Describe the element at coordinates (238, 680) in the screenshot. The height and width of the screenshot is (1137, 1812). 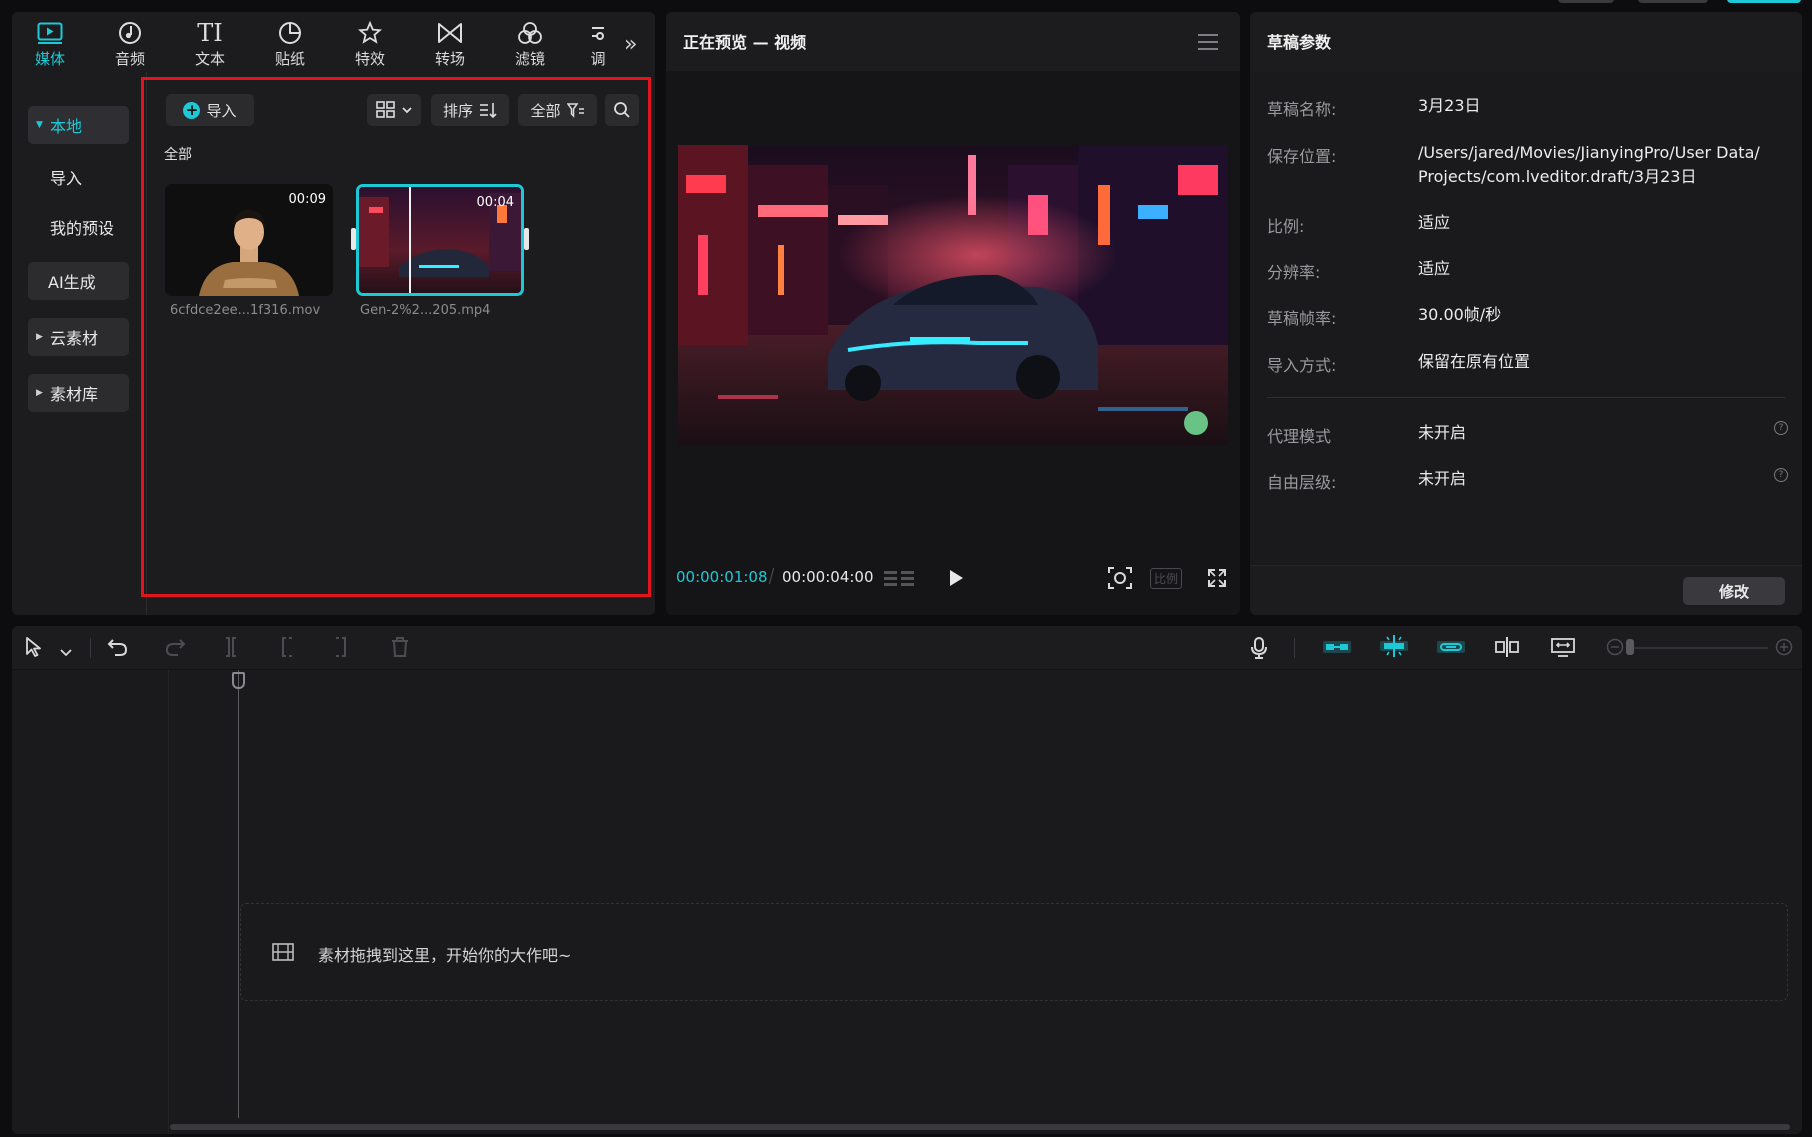
I see `playhead-handle` at that location.